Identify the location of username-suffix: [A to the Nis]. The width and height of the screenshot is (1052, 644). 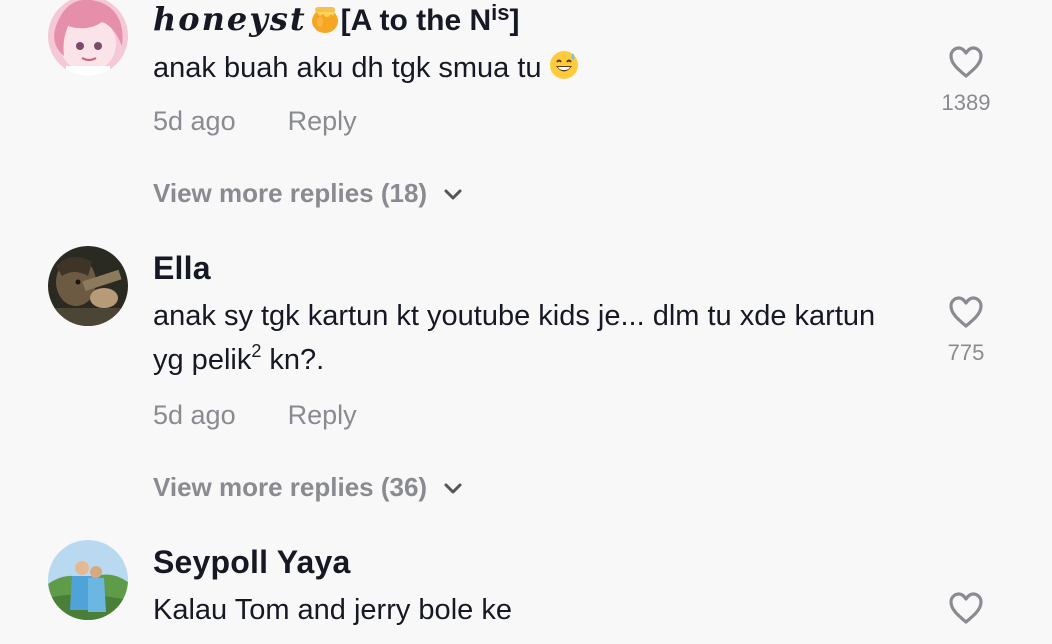
(430, 18).